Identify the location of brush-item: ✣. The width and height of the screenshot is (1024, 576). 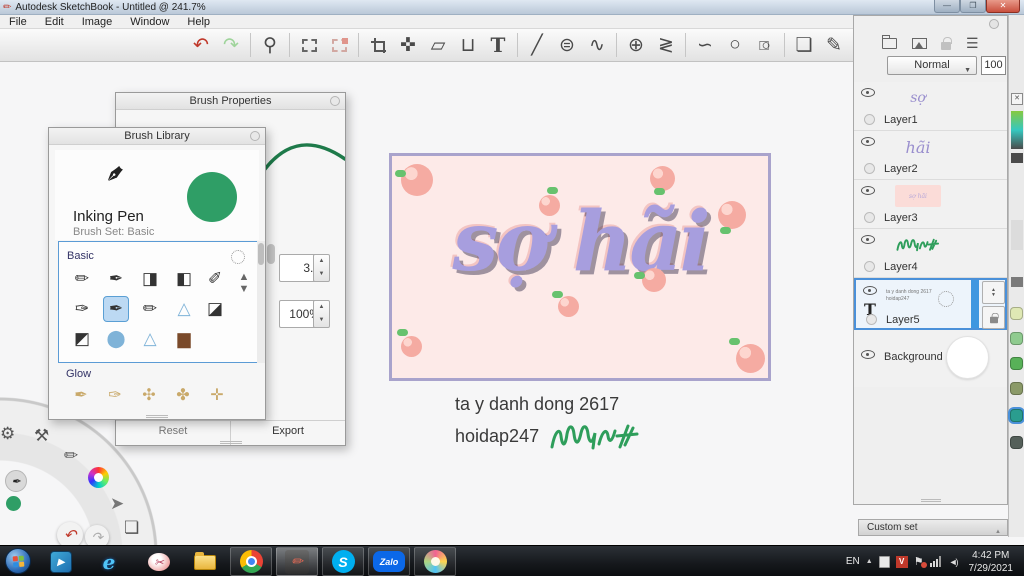
(149, 395).